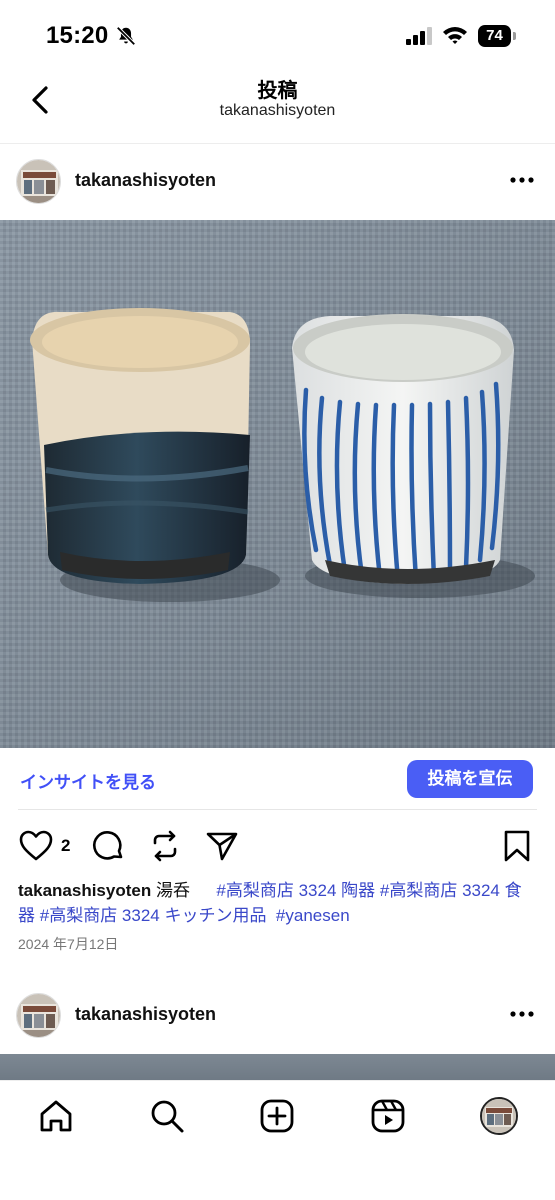 This screenshot has height=1200, width=555. Describe the element at coordinates (108, 846) in the screenshot. I see `comment-icon` at that location.